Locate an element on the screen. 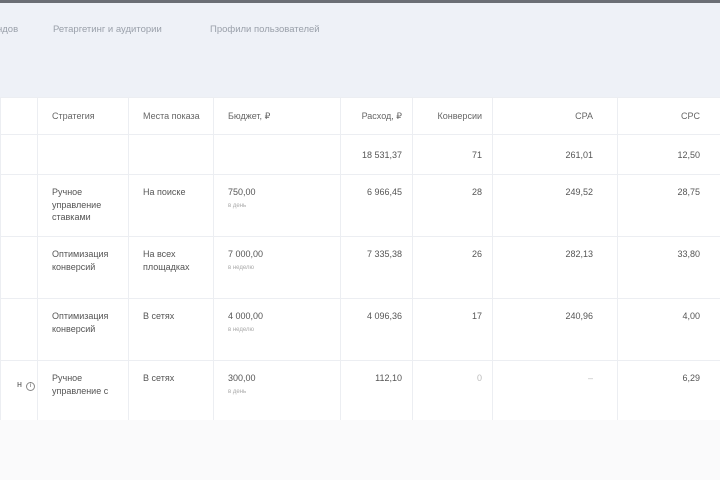 Image resolution: width=720 pixels, height=480 pixels. col-header-conversions: Конверсии is located at coordinates (452, 116).